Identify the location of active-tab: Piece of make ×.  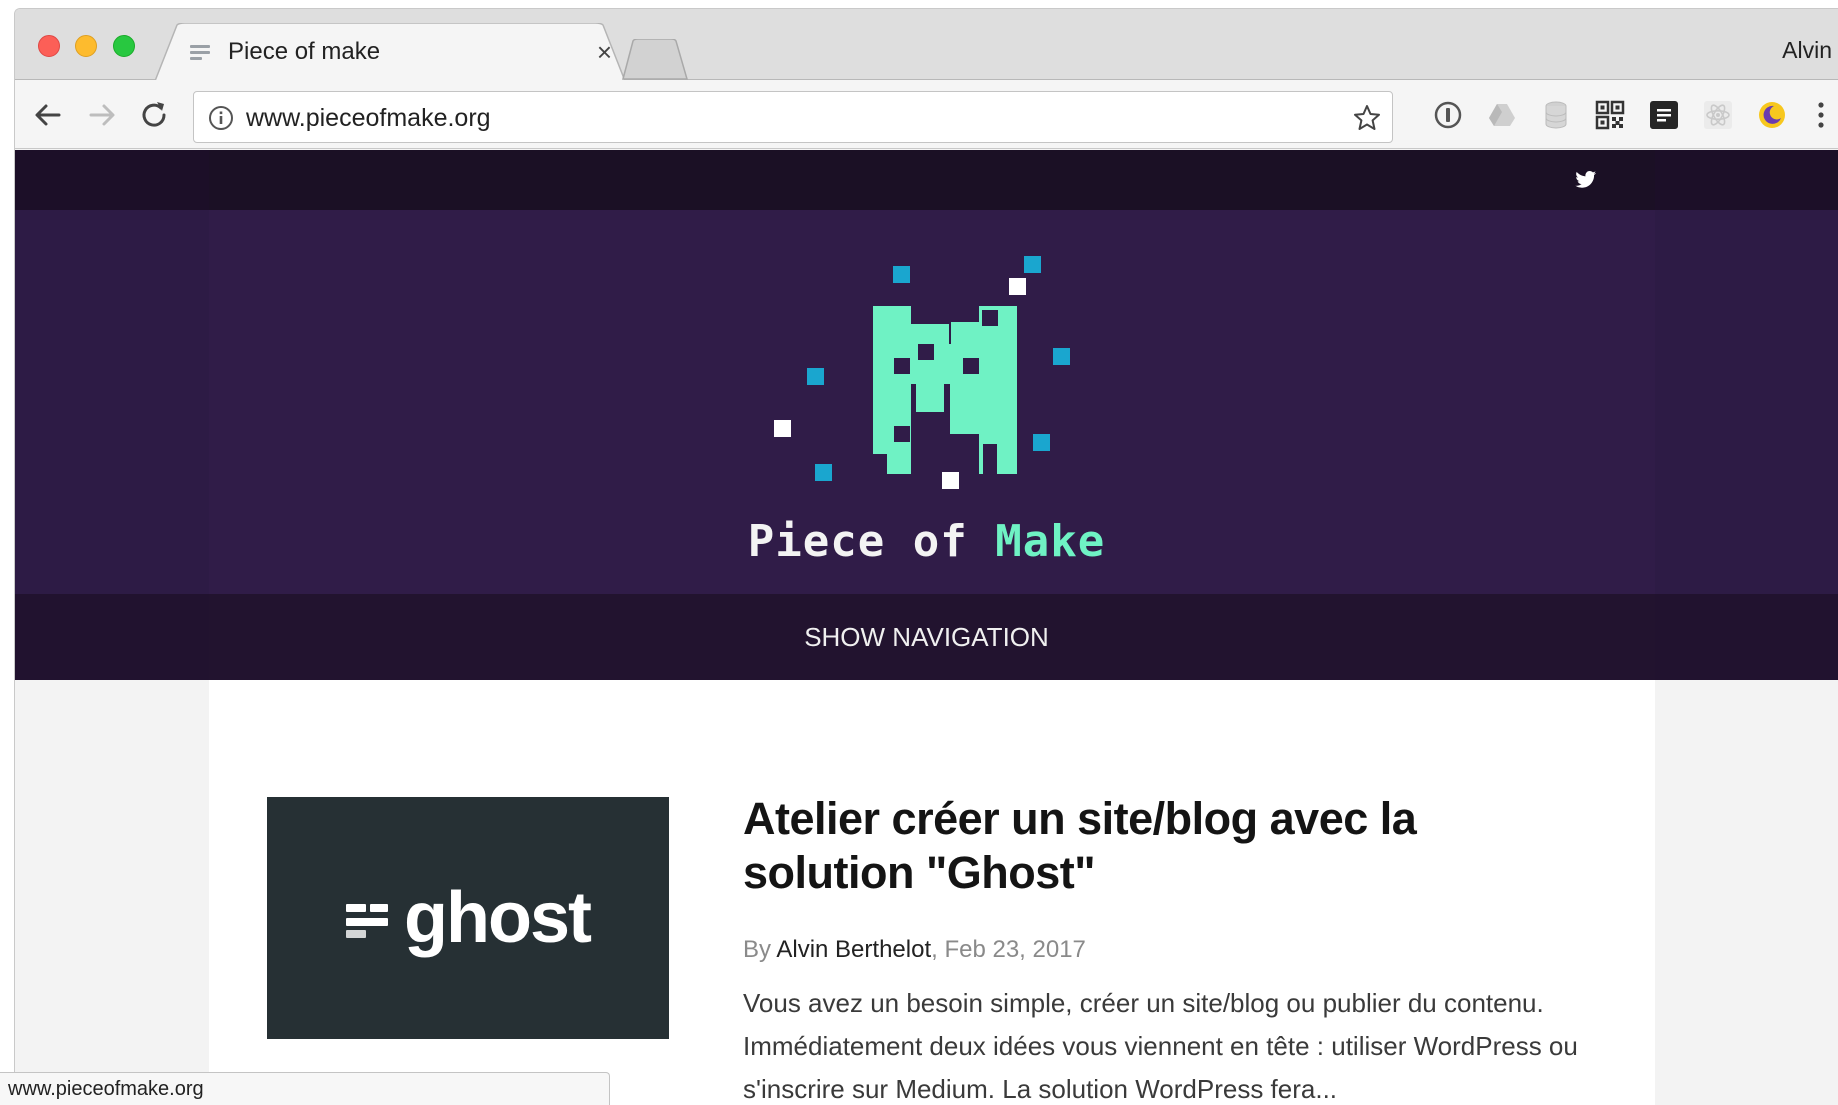
(405, 52).